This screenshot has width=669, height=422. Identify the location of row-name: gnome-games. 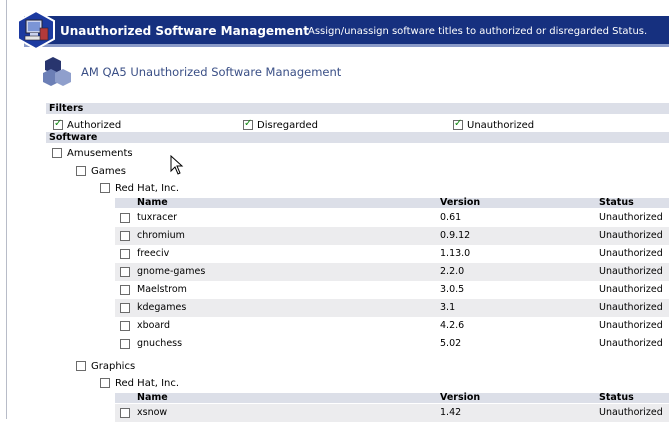
(171, 271).